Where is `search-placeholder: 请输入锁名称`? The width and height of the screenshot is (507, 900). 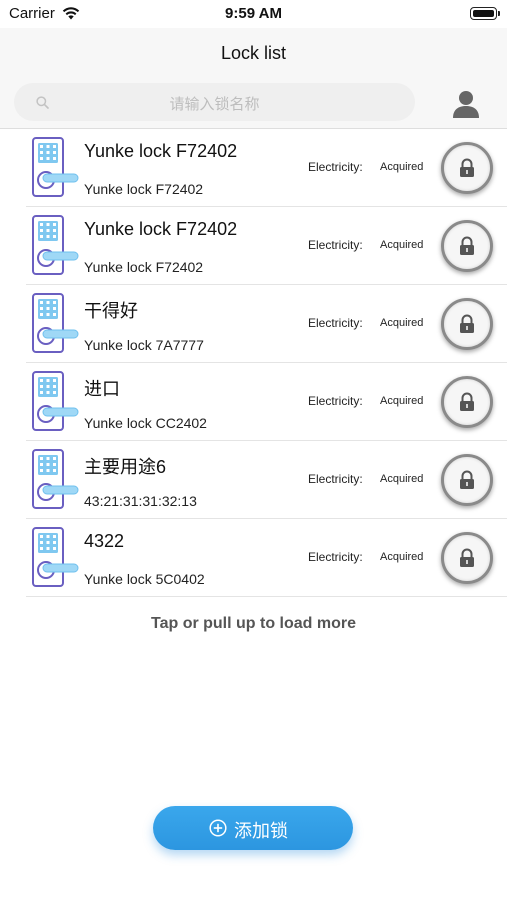 search-placeholder: 请输入锁名称 is located at coordinates (214, 104).